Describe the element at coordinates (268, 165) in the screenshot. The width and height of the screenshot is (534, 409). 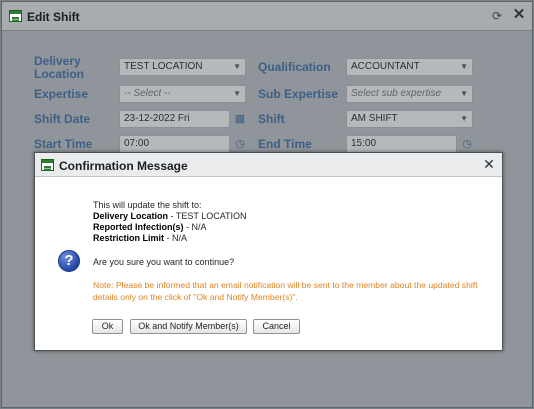
I see `confirmation-title-bar: Confirmation Message ✕` at that location.